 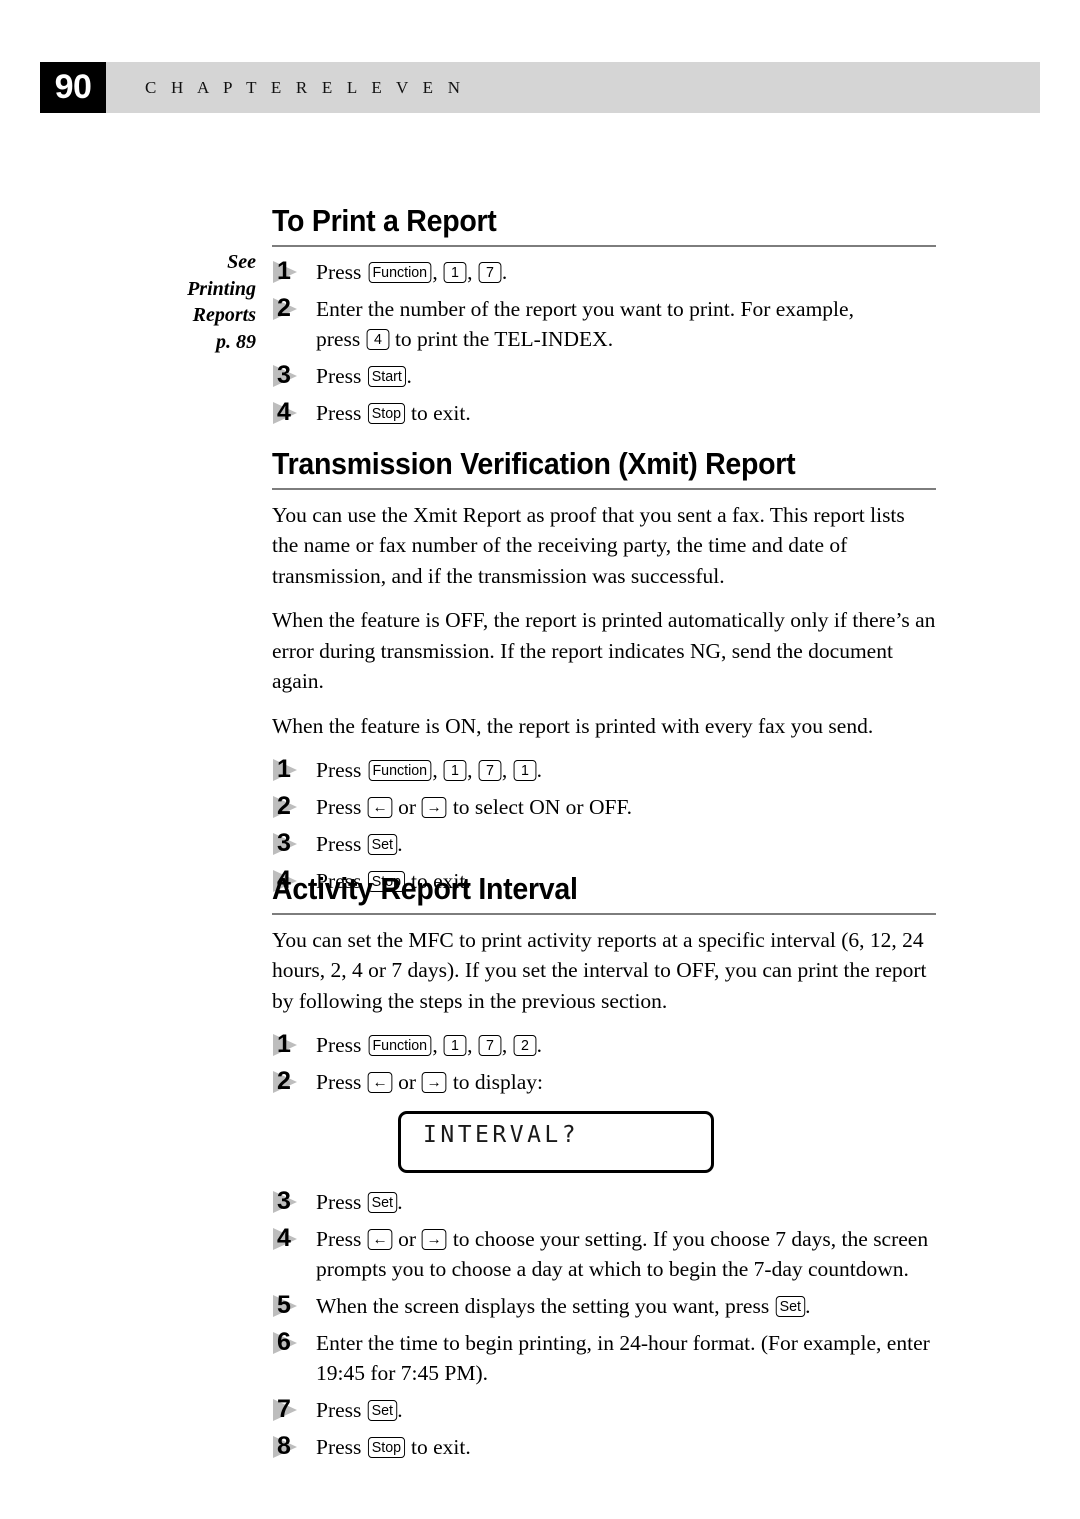 What do you see at coordinates (292, 1446) in the screenshot?
I see `step-marker: 8` at bounding box center [292, 1446].